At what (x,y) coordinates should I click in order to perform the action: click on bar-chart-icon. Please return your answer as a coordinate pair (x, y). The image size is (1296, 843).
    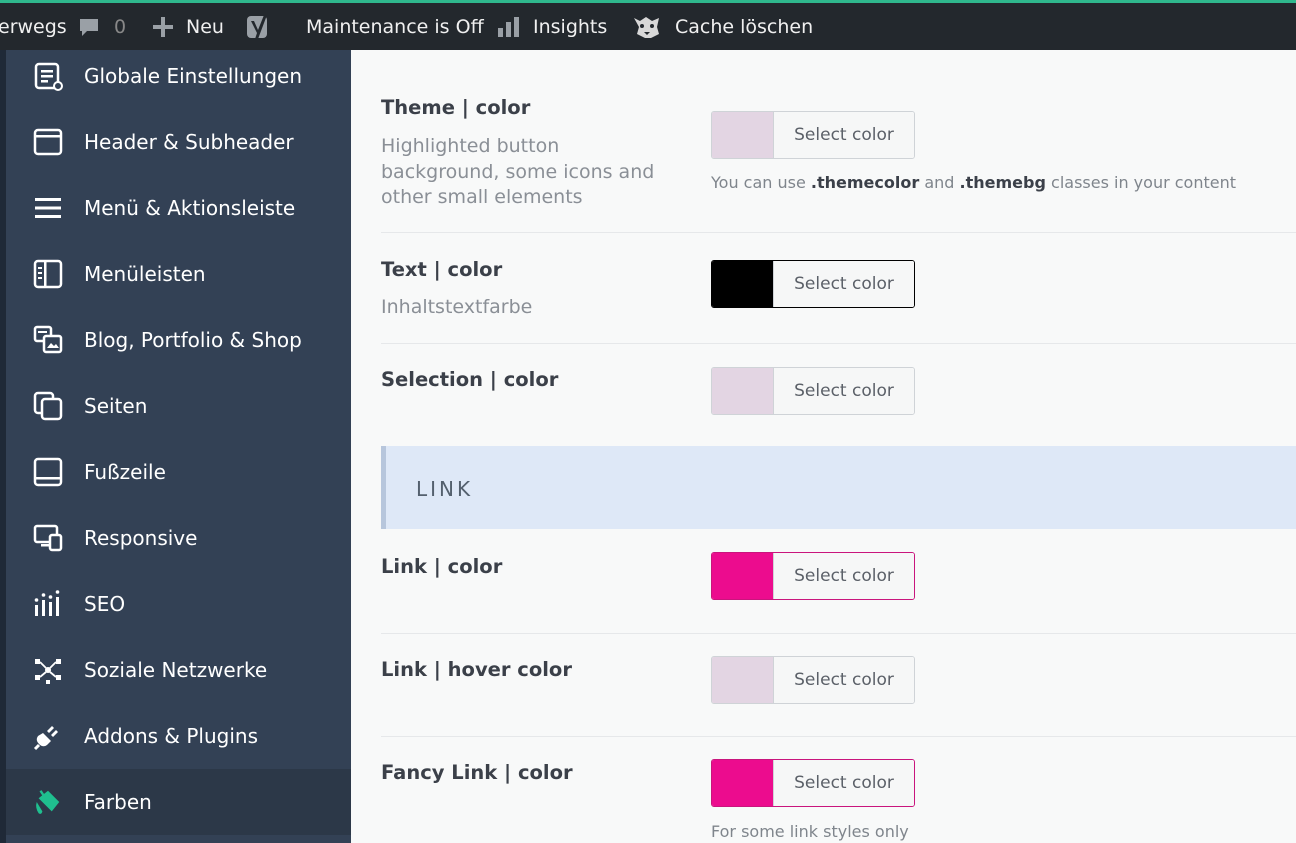
    Looking at the image, I should click on (508, 27).